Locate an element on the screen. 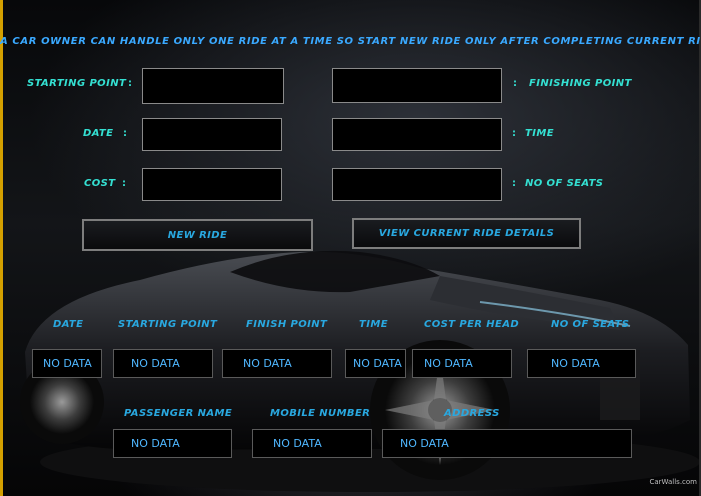 Image resolution: width=701 pixels, height=496 pixels. finishing-point-input is located at coordinates (417, 85).